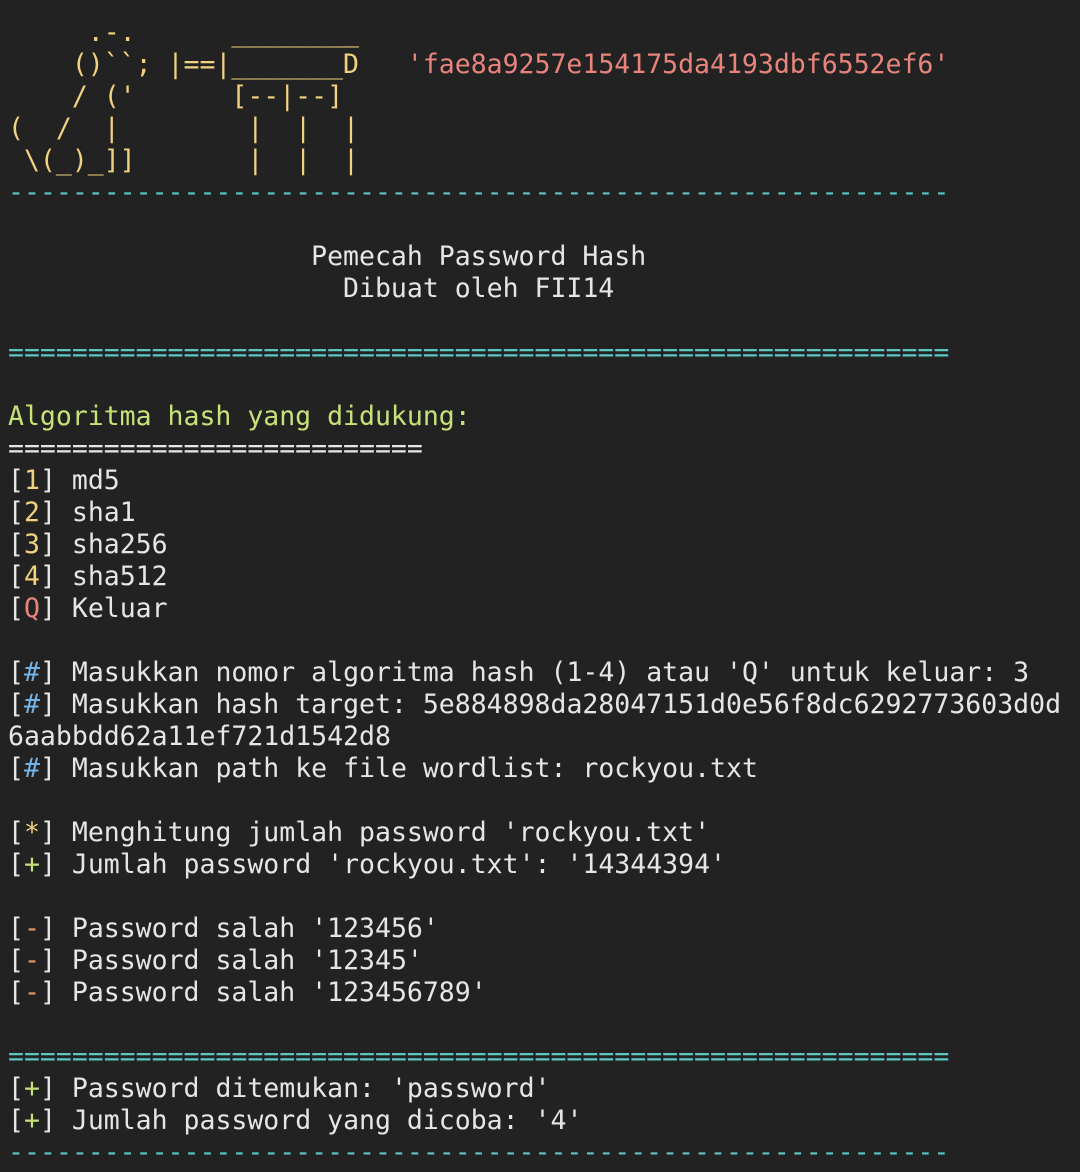  What do you see at coordinates (183, 160) in the screenshot?
I see `banner-art-line: \(_)_]] | | |` at bounding box center [183, 160].